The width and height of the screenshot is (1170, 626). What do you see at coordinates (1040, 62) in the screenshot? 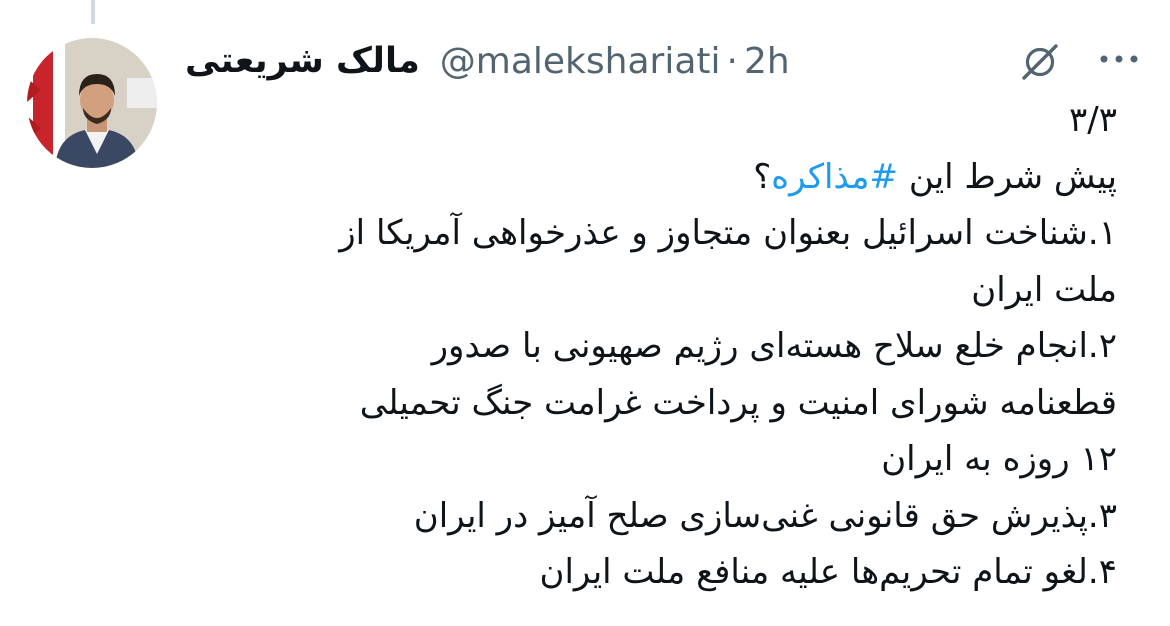
I see `grok-slash-icon` at bounding box center [1040, 62].